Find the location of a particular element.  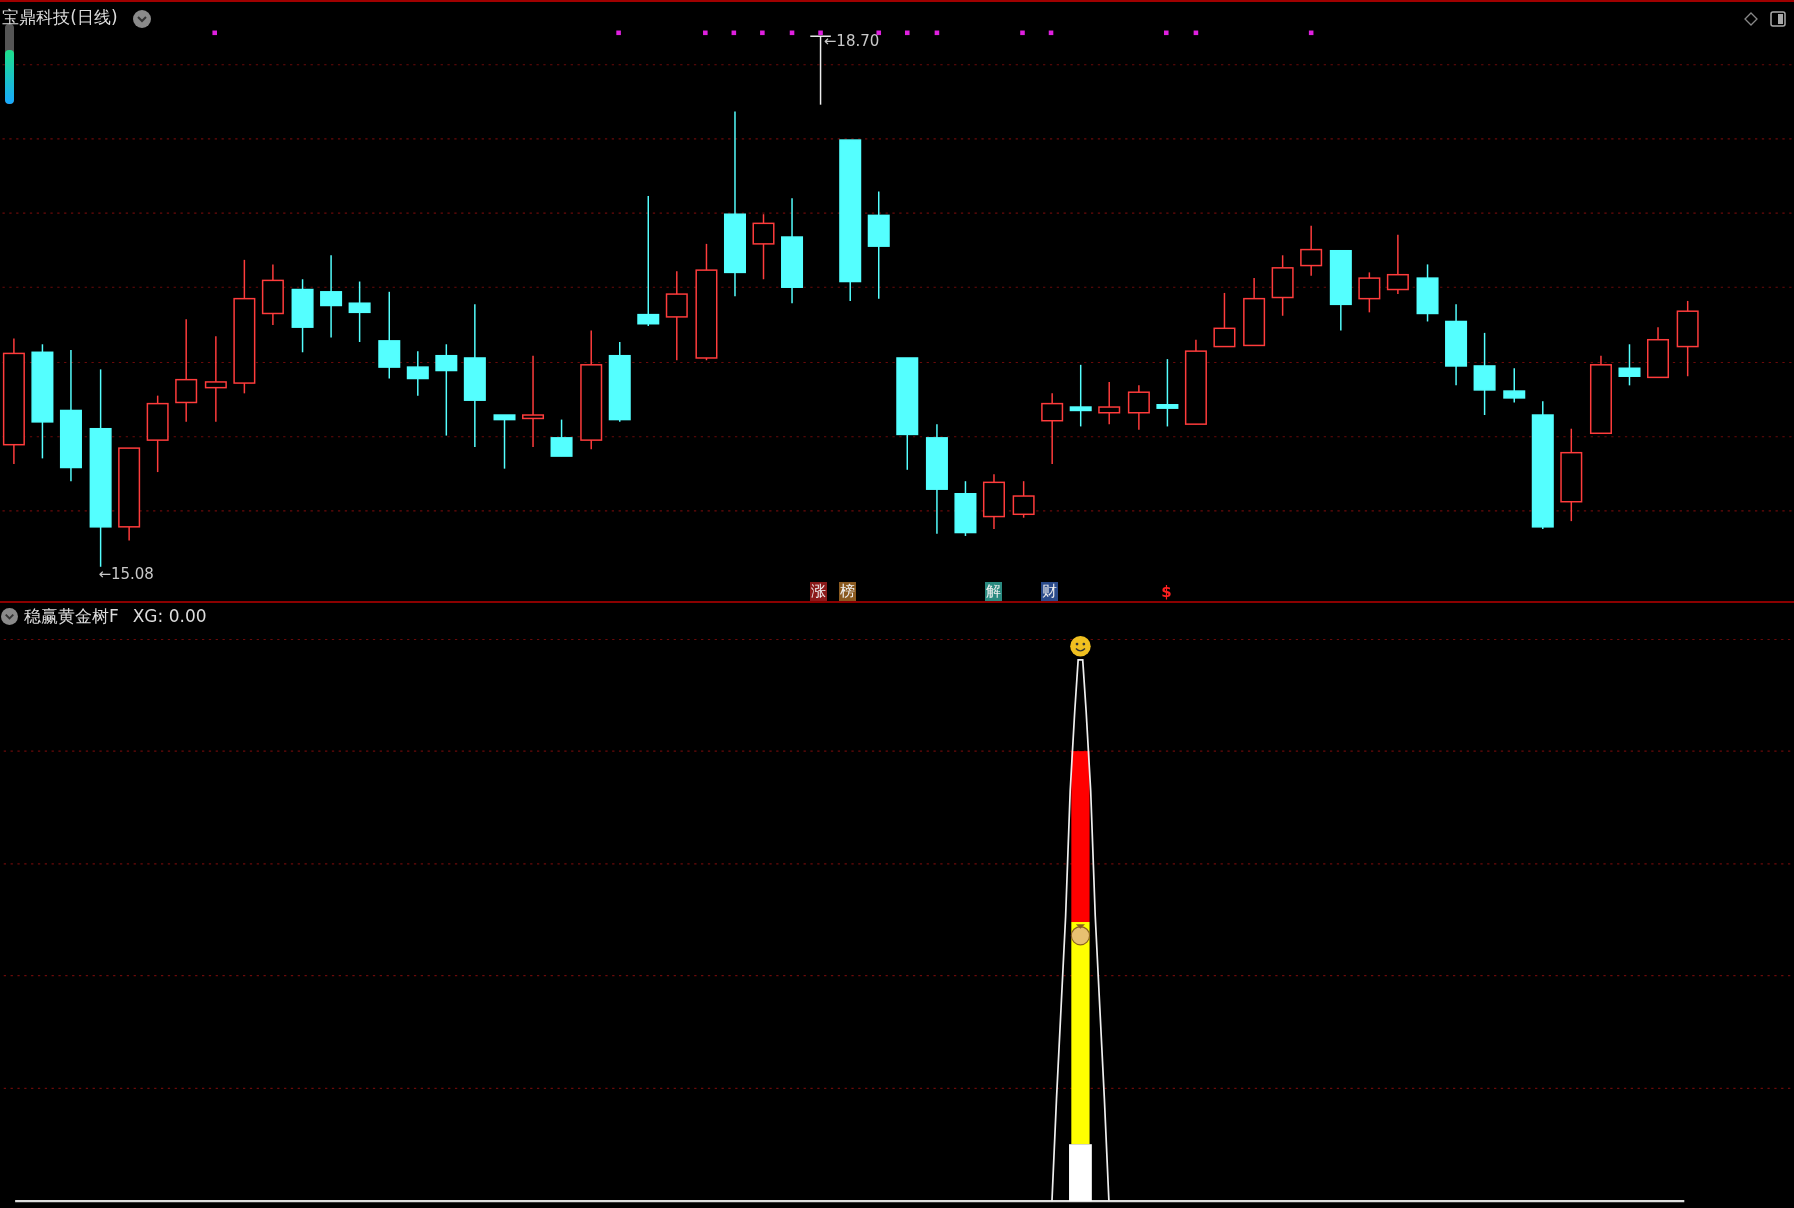

marker-tag: 涨 is located at coordinates (819, 592).